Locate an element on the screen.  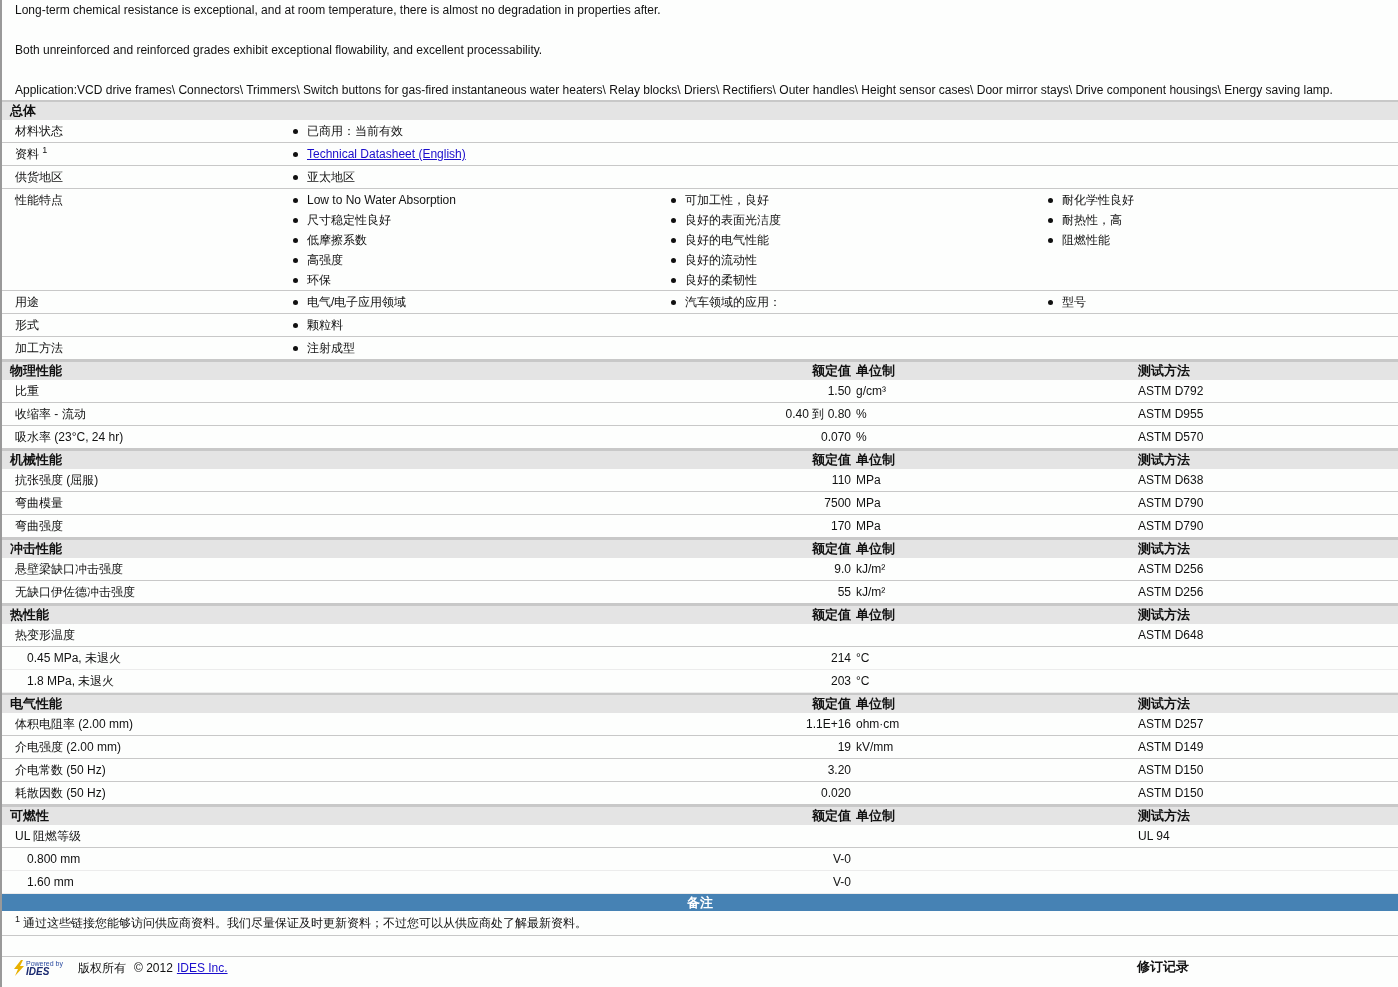
property-label: 性能特点 is located at coordinates (39, 200).